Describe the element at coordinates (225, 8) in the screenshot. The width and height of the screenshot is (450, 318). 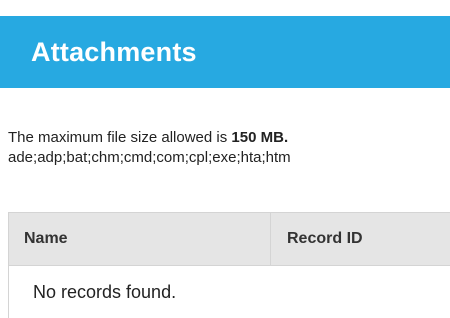
I see `top-strip` at that location.